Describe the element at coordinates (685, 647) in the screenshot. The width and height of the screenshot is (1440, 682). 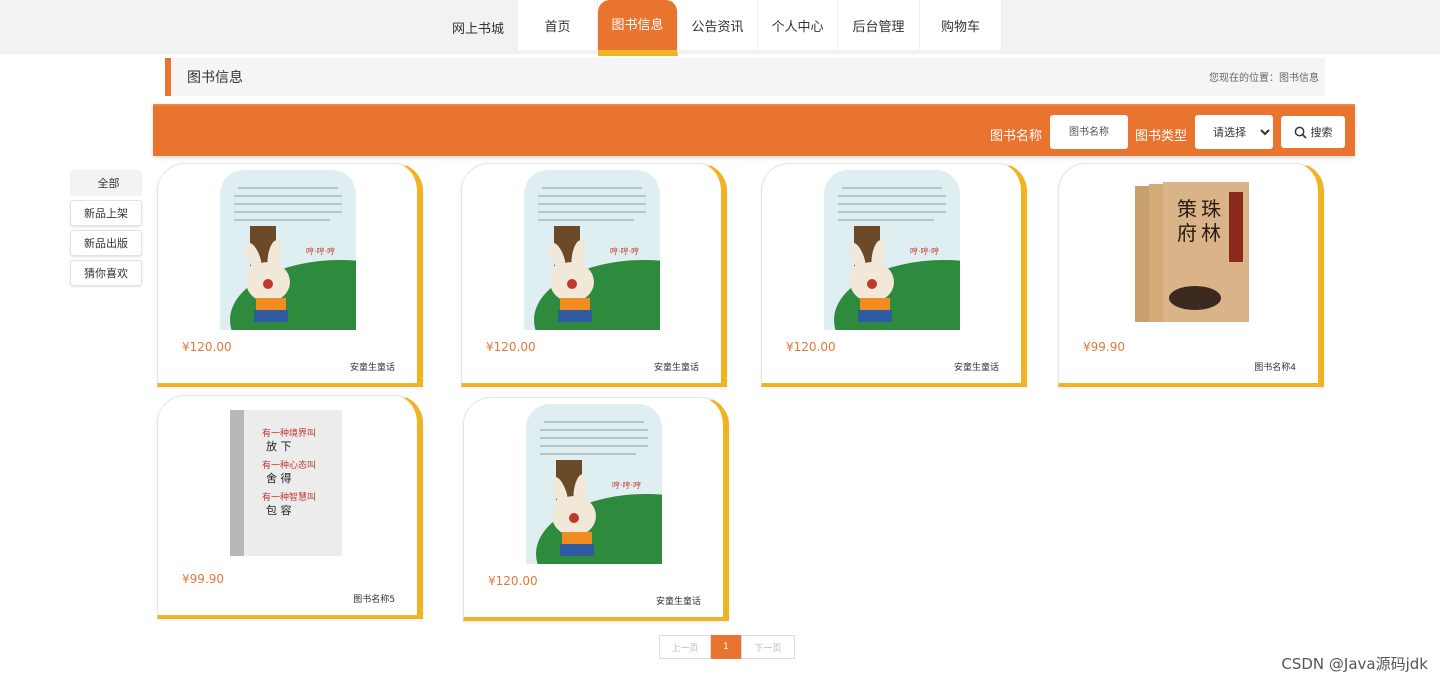
I see `prev-page-button: 上一页` at that location.